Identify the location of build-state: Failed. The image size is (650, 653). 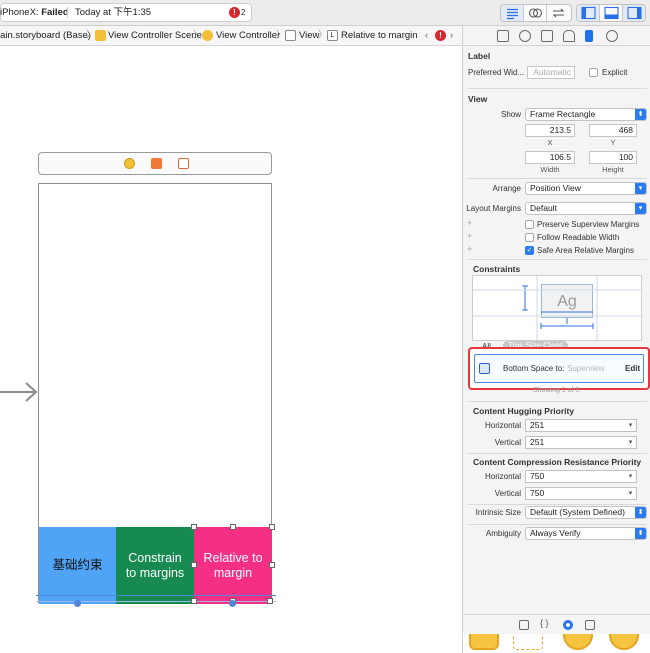
(55, 12).